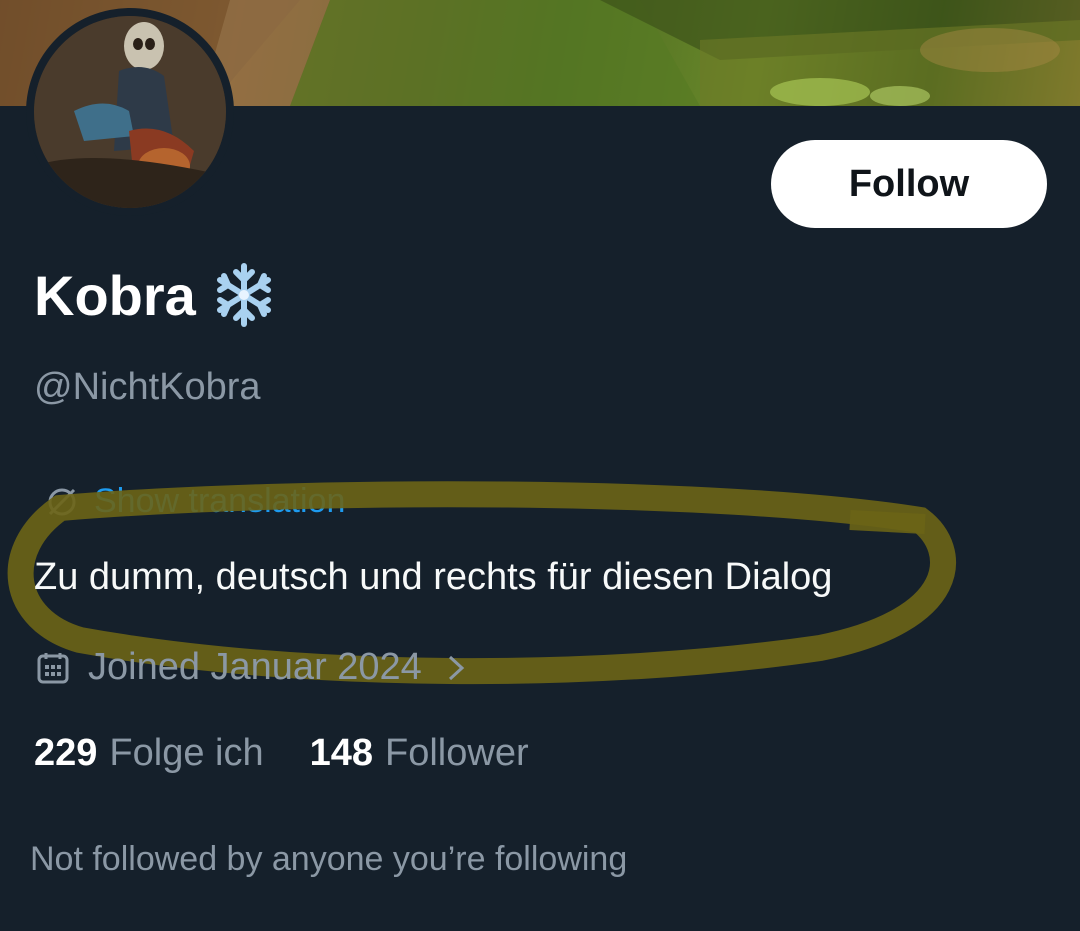 This screenshot has width=1080, height=931. I want to click on followers-label: Follower, so click(457, 753).